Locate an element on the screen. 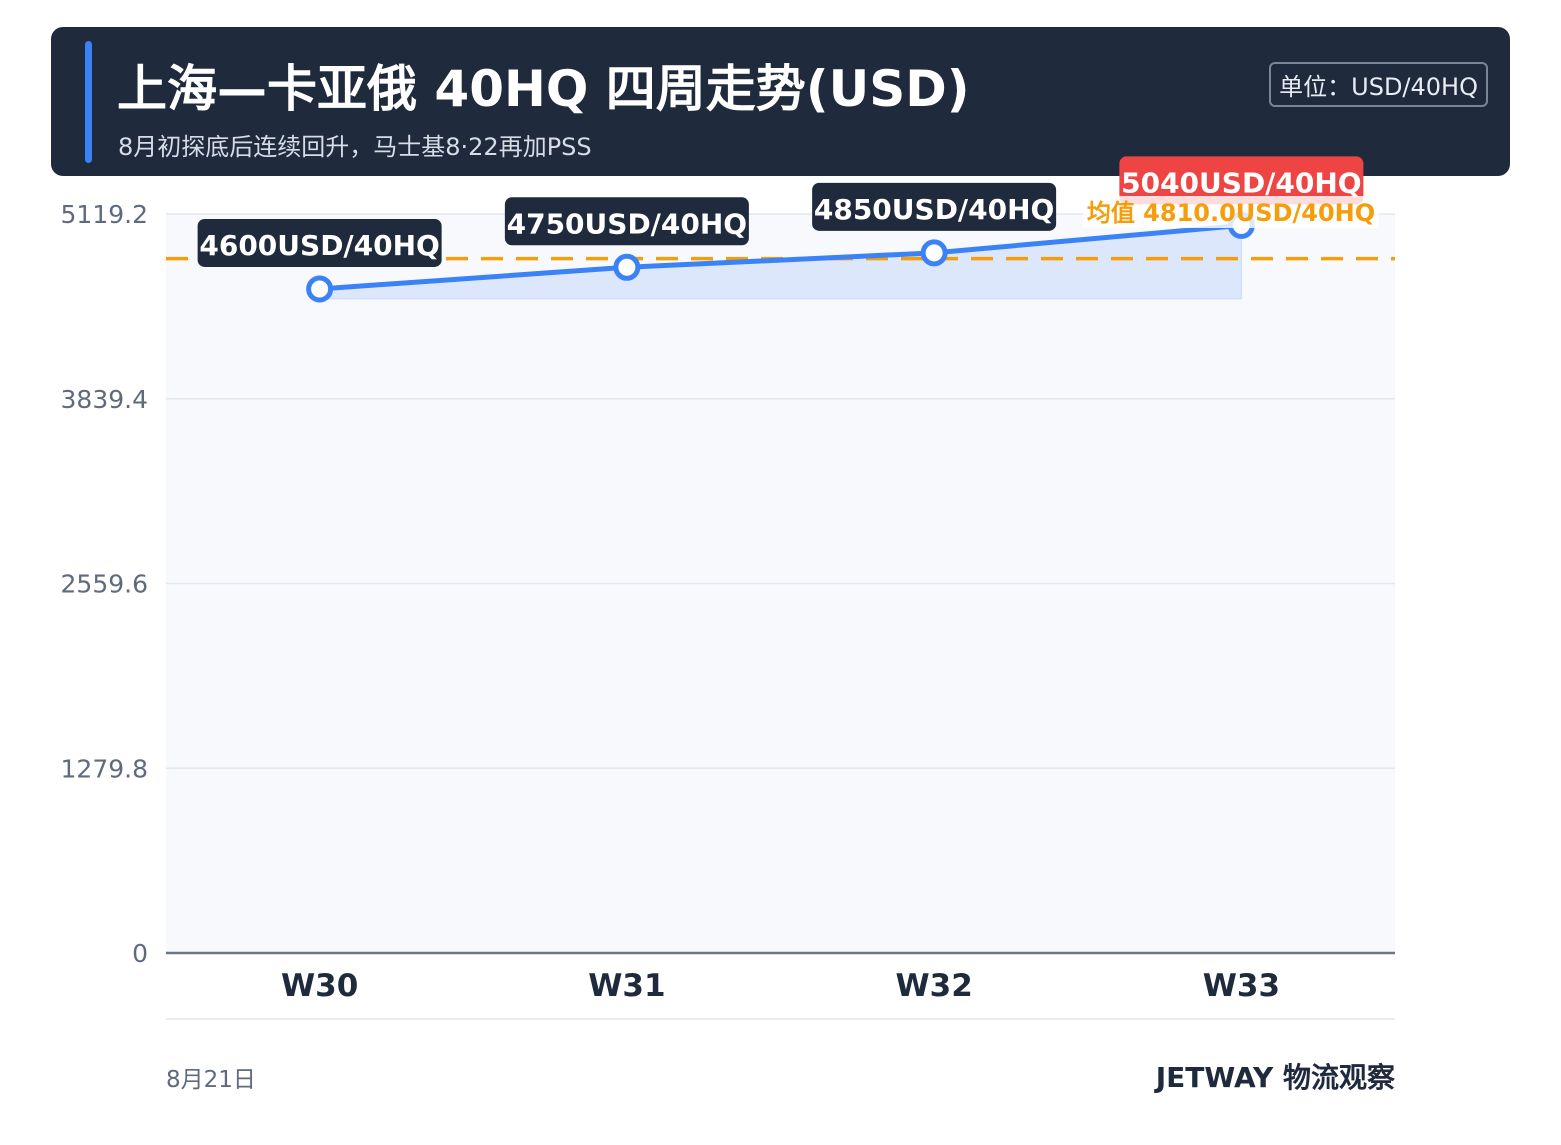 Image resolution: width=1561 pixels, height=1145 pixels. average-label: 均值 4810.0USD/40HQ is located at coordinates (1231, 213).